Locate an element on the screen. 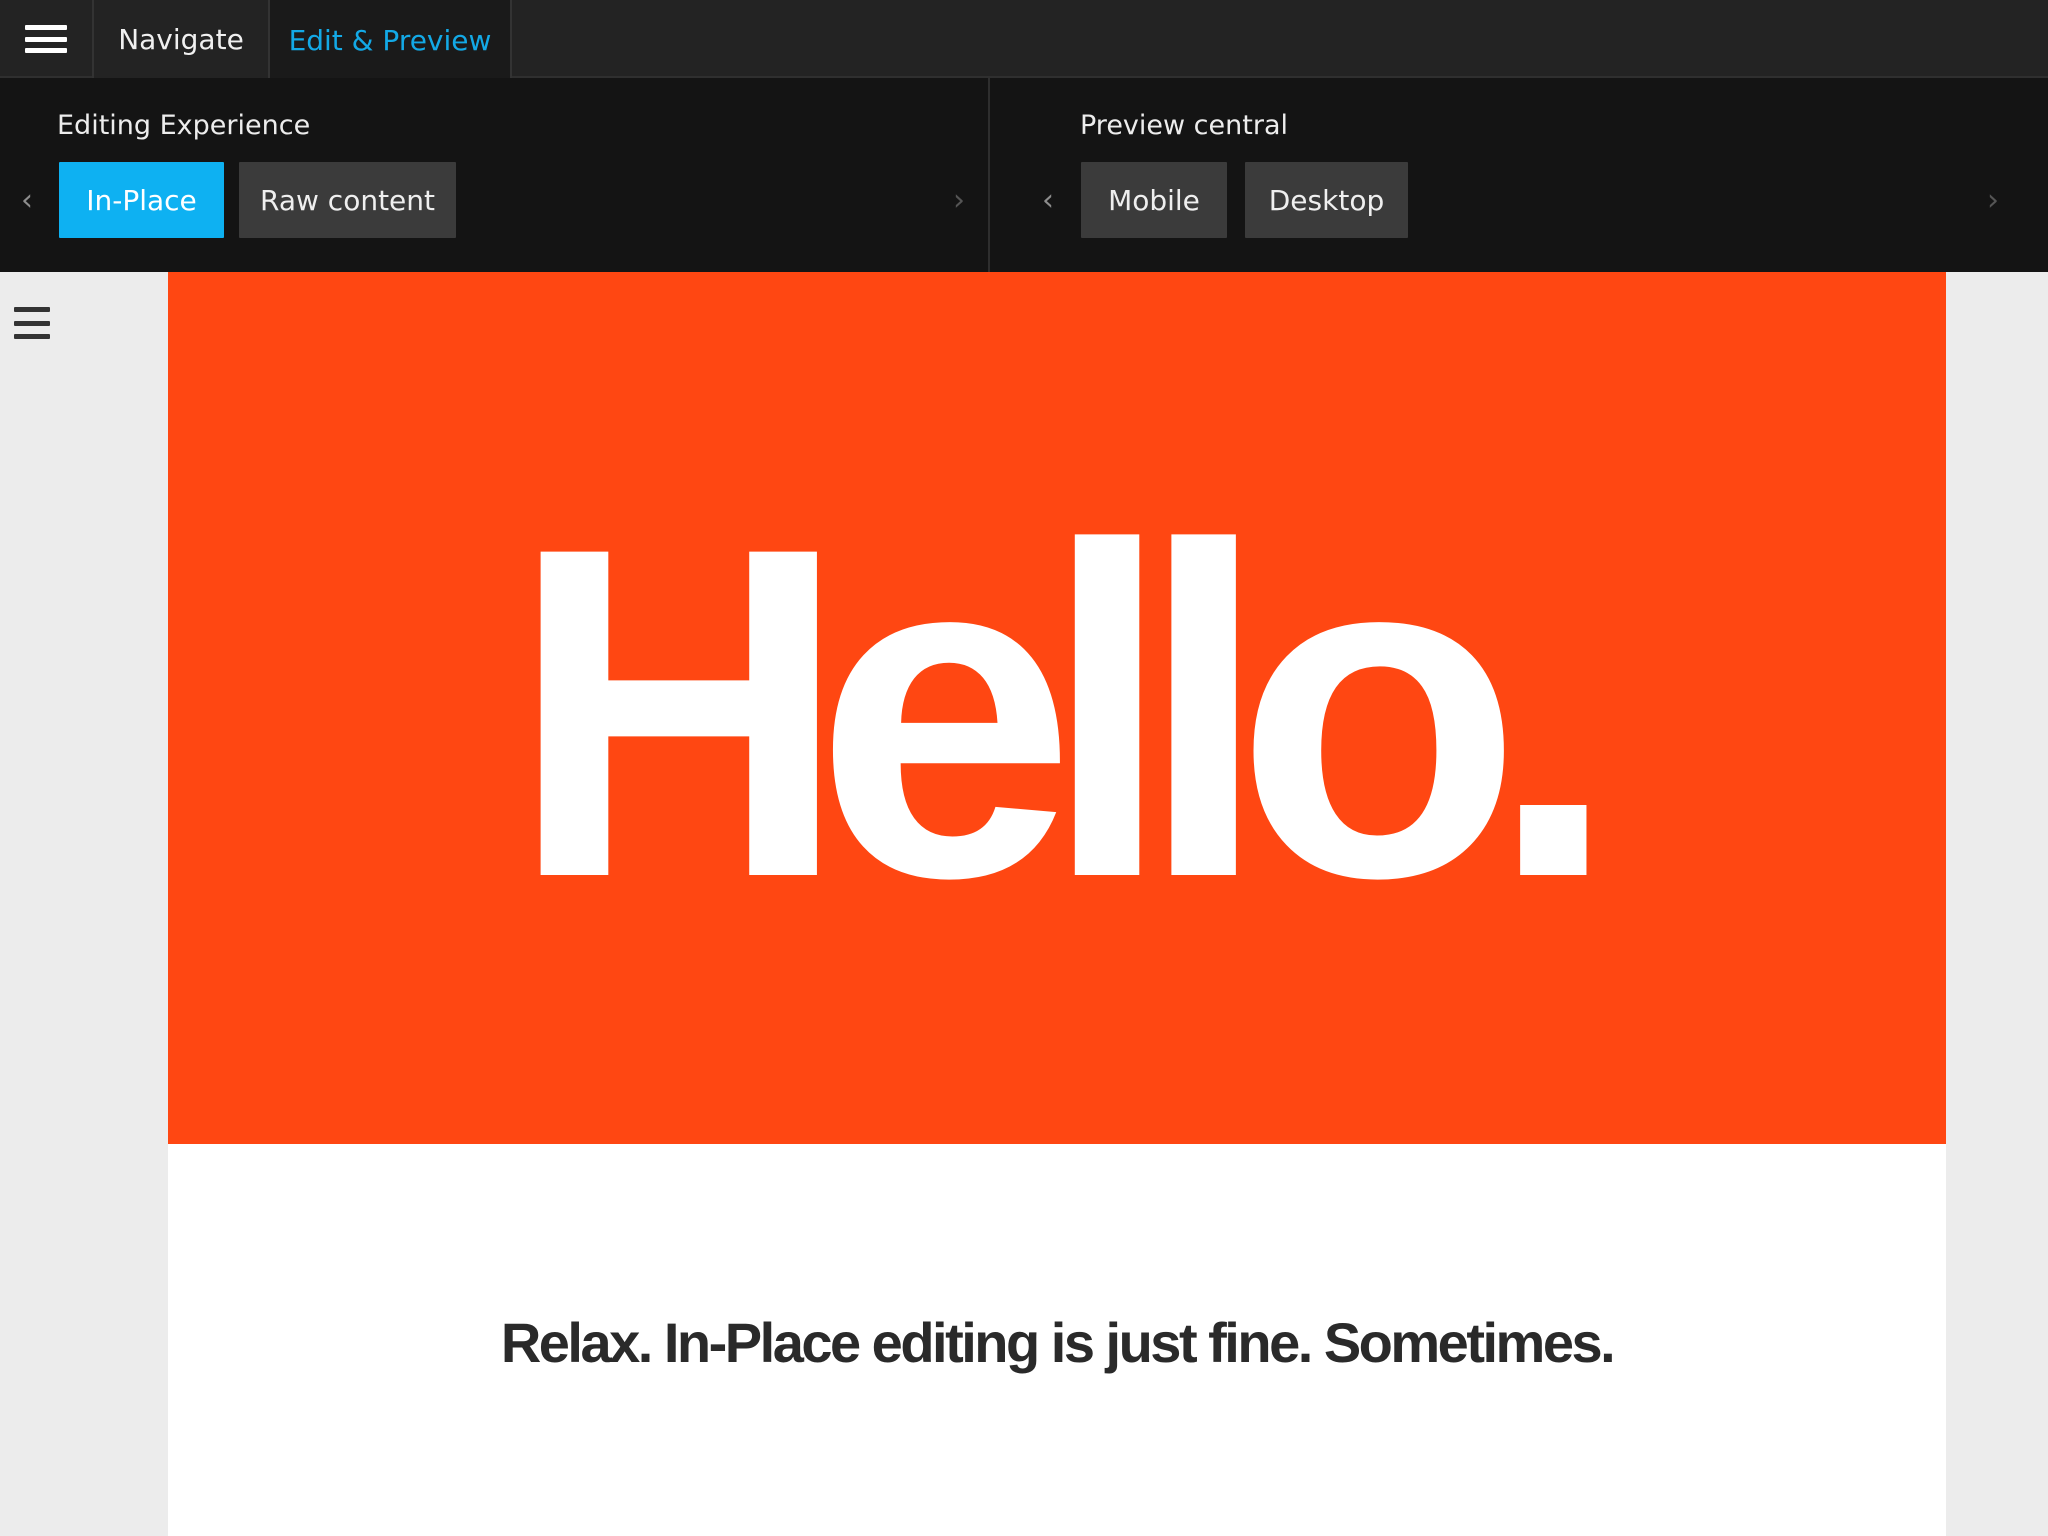 The width and height of the screenshot is (2048, 1536). tab-navigate: Navigate is located at coordinates (182, 39).